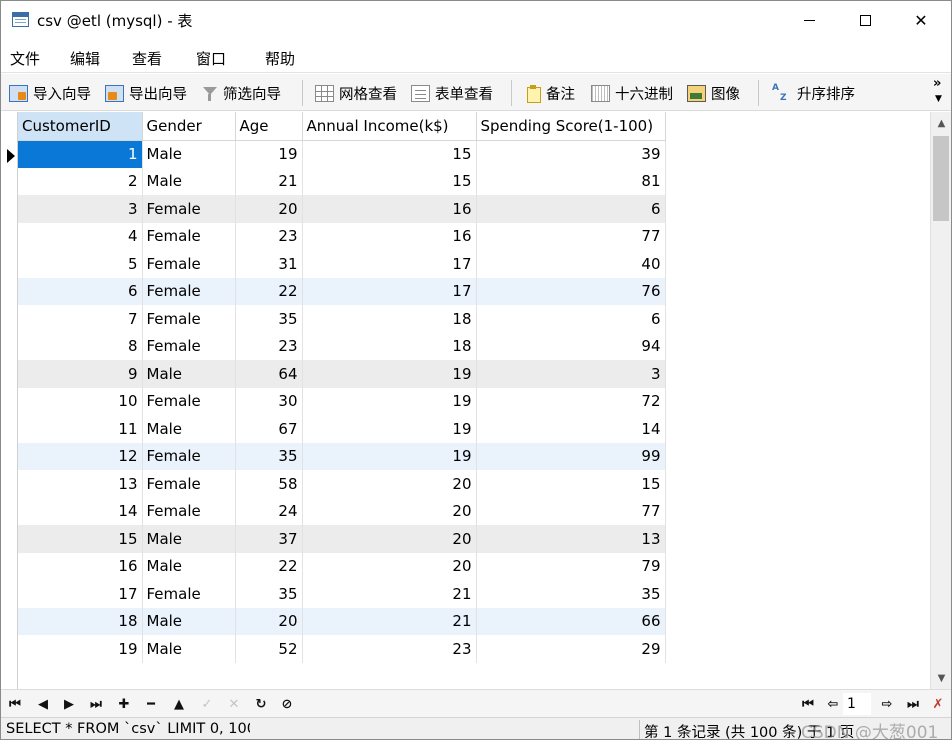  I want to click on table-row: 14 Female 24 20 77, so click(342, 511).